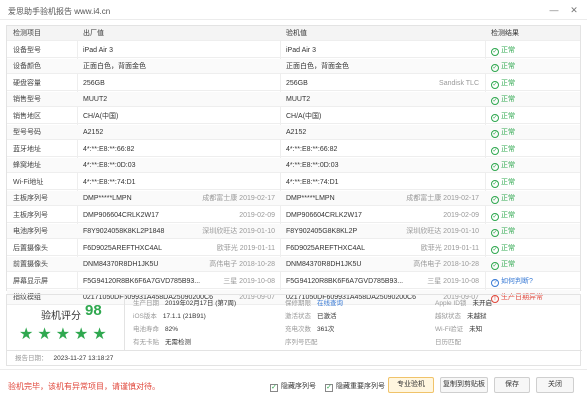  What do you see at coordinates (476, 329) in the screenshot?
I see `summary-value: 未知` at bounding box center [476, 329].